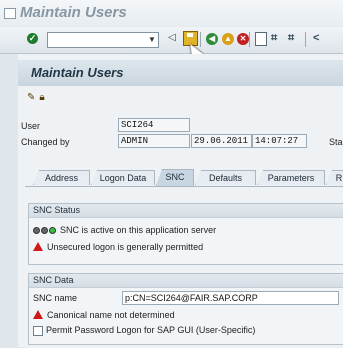 Image resolution: width=343 pixels, height=348 pixels. What do you see at coordinates (279, 141) in the screenshot?
I see `changed-time-field: 14:07:27` at bounding box center [279, 141].